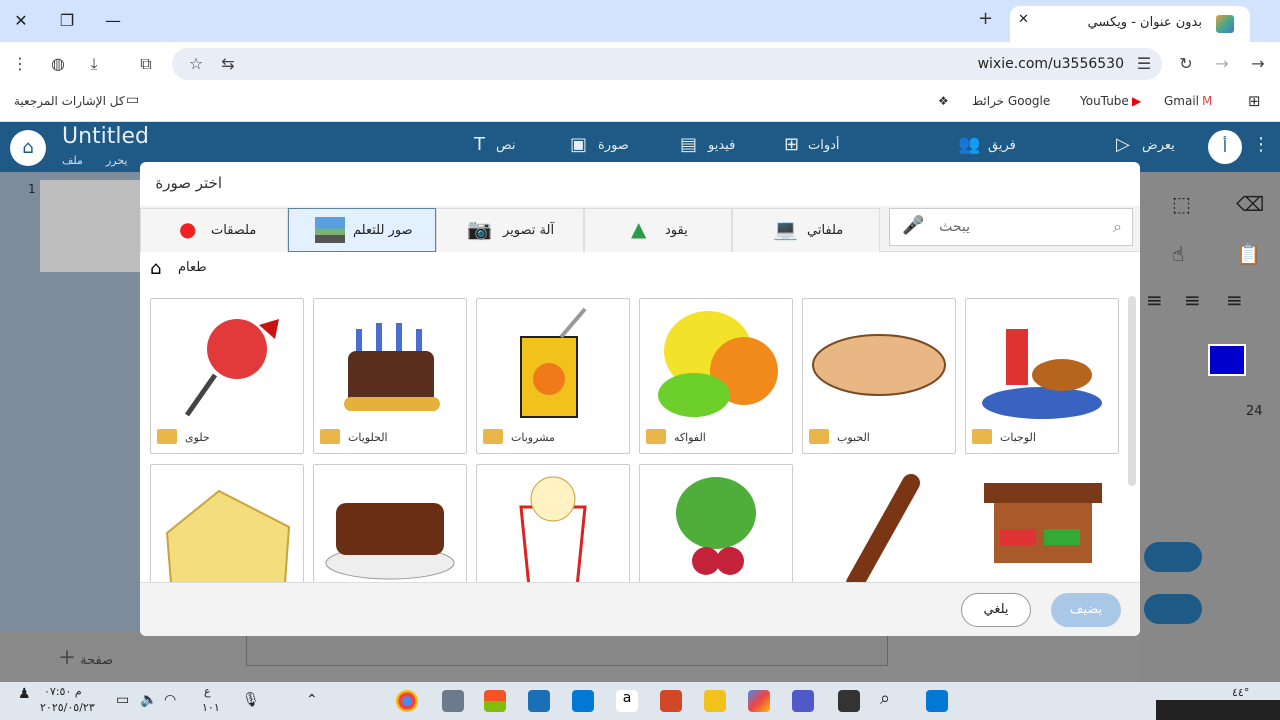 The width and height of the screenshot is (1280, 720). Describe the element at coordinates (1261, 144) in the screenshot. I see `more-icon: ⋮` at that location.